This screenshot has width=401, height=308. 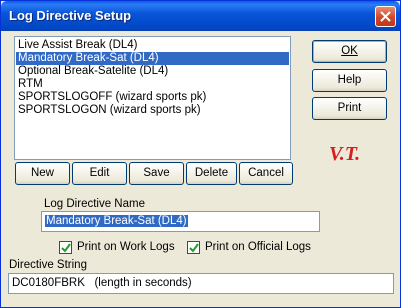 I want to click on cancel-button: Cancel, so click(x=266, y=173).